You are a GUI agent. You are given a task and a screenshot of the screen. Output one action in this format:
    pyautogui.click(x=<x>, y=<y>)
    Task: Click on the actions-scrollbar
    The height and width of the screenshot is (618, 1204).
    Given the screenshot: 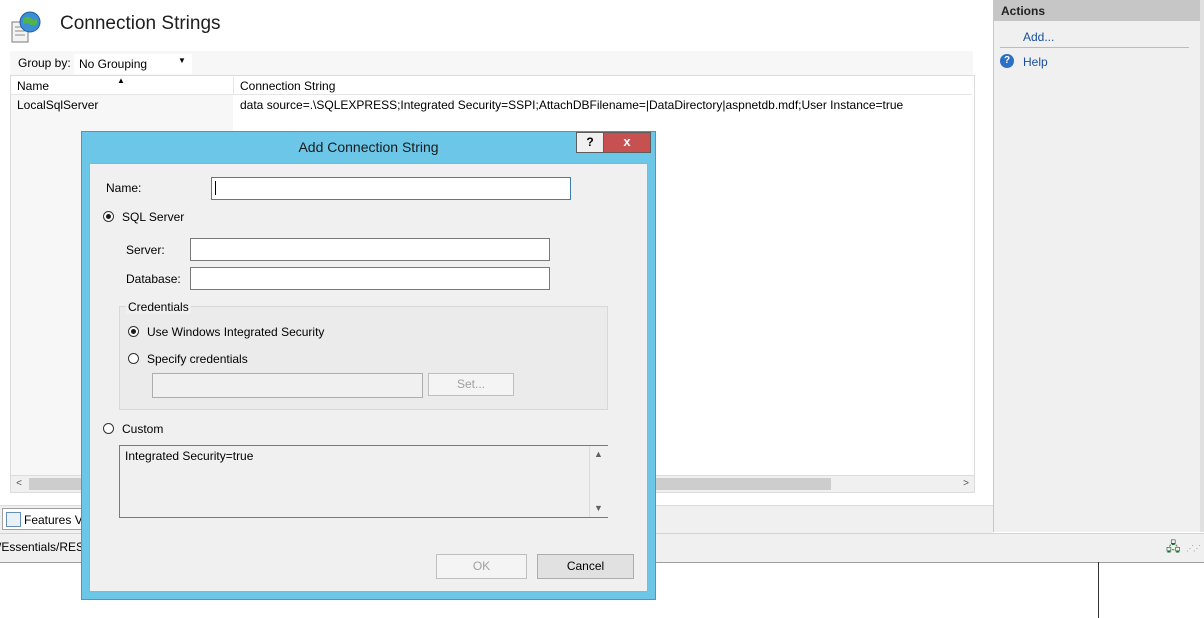 What is the action you would take?
    pyautogui.click(x=1202, y=266)
    